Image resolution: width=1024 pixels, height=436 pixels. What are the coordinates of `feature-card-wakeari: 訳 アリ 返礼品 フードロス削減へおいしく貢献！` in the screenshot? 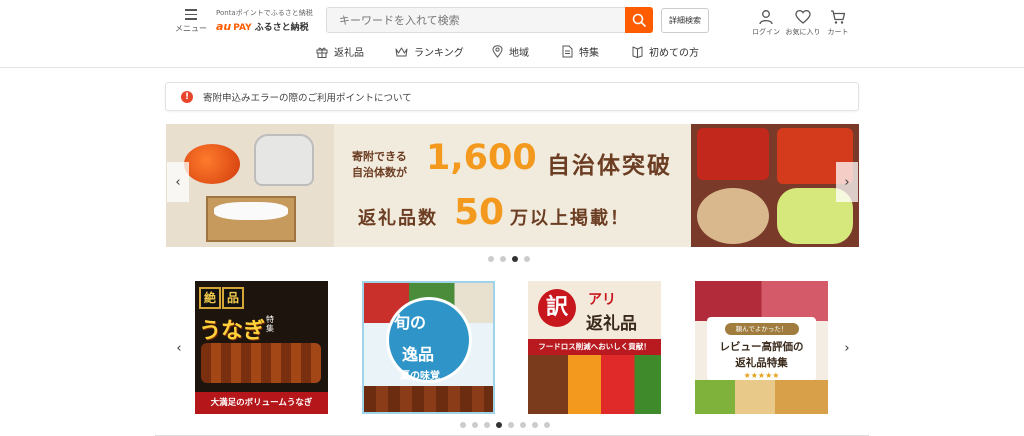 It's located at (594, 347).